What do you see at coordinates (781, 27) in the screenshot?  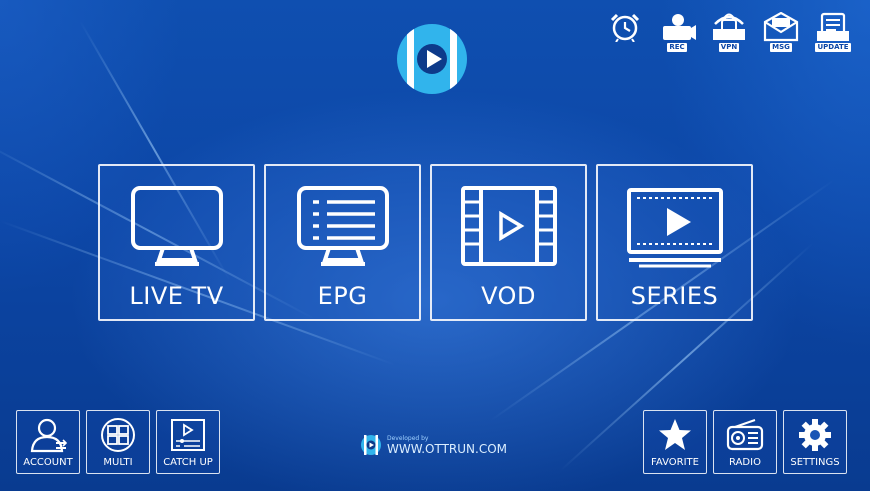 I see `message-icon` at bounding box center [781, 27].